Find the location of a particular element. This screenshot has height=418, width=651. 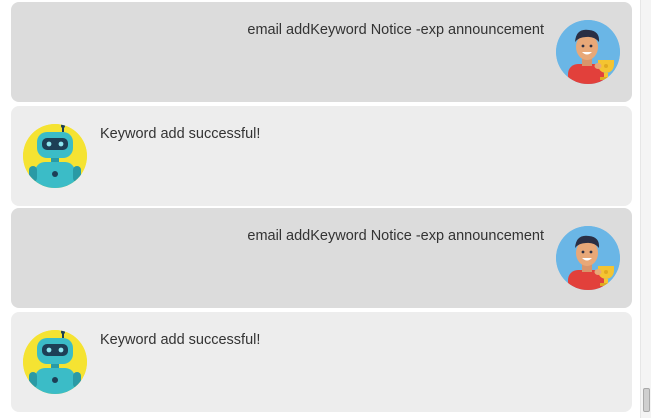

vertical-scrollbar is located at coordinates (645, 209).